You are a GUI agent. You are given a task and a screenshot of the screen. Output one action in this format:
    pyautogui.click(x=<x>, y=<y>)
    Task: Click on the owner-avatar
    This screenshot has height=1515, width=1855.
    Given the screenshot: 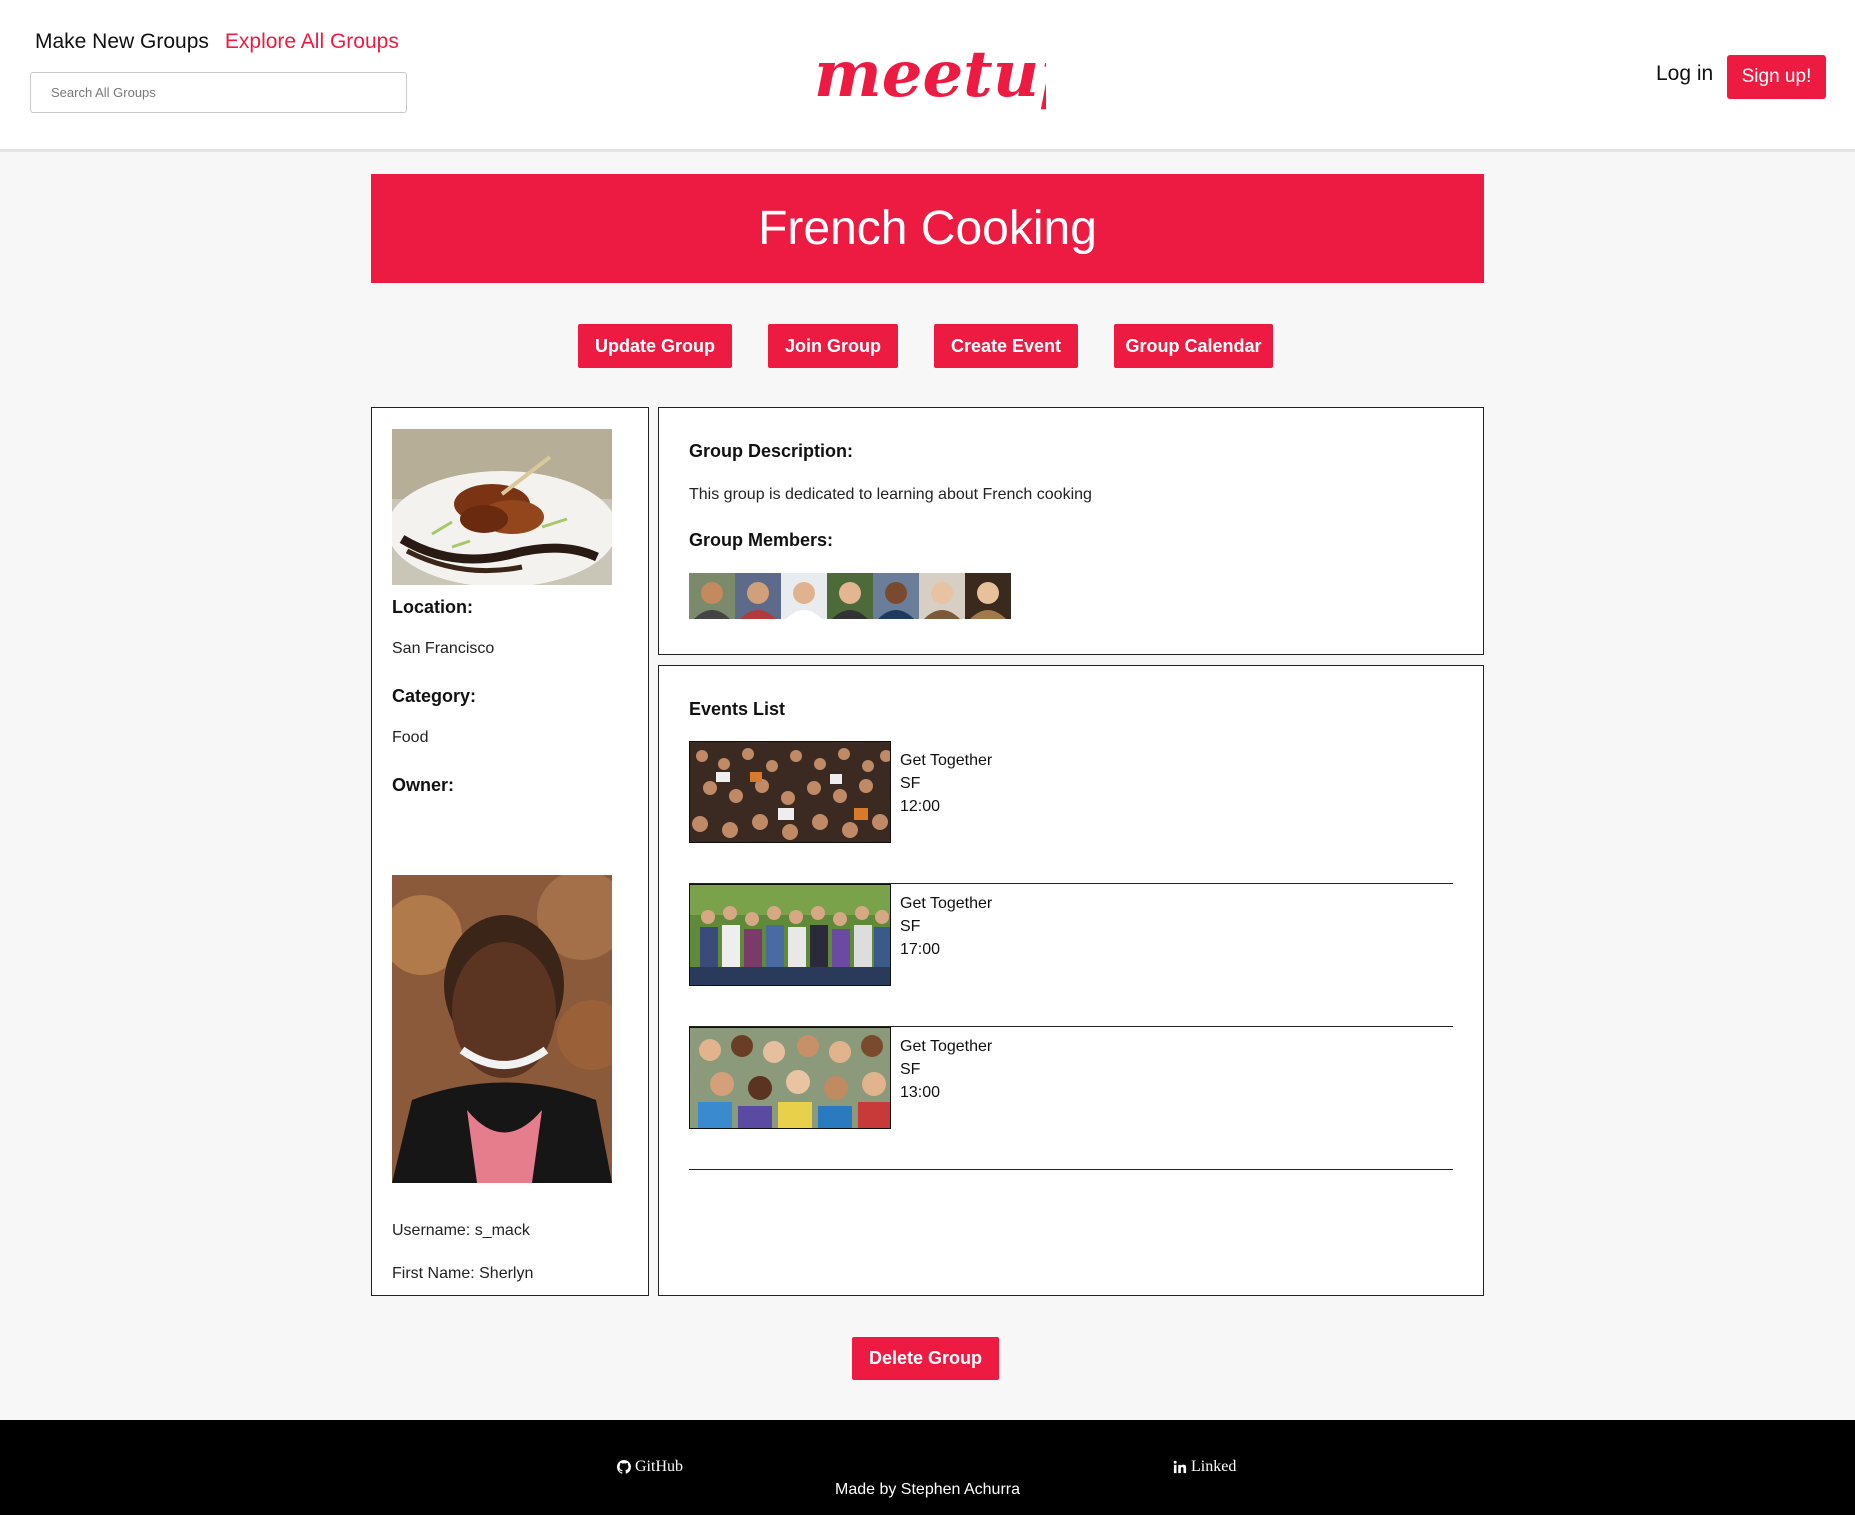 What is the action you would take?
    pyautogui.click(x=502, y=1029)
    